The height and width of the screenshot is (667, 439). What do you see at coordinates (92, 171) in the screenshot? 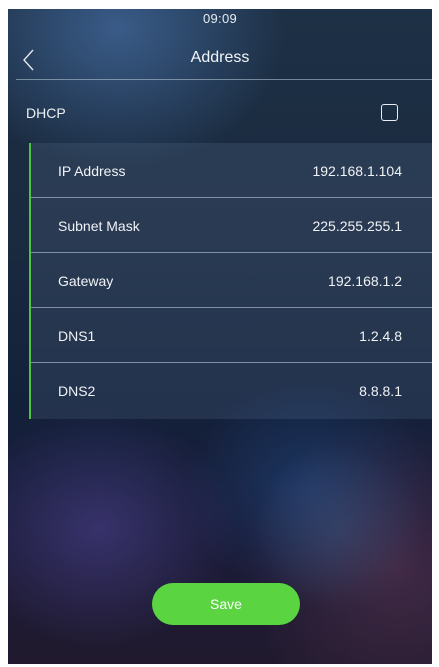
I see `field-label: IP Address` at bounding box center [92, 171].